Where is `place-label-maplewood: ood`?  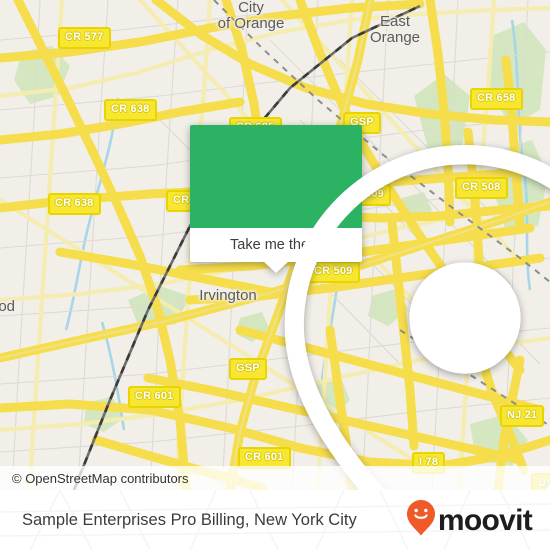 place-label-maplewood: ood is located at coordinates (8, 306).